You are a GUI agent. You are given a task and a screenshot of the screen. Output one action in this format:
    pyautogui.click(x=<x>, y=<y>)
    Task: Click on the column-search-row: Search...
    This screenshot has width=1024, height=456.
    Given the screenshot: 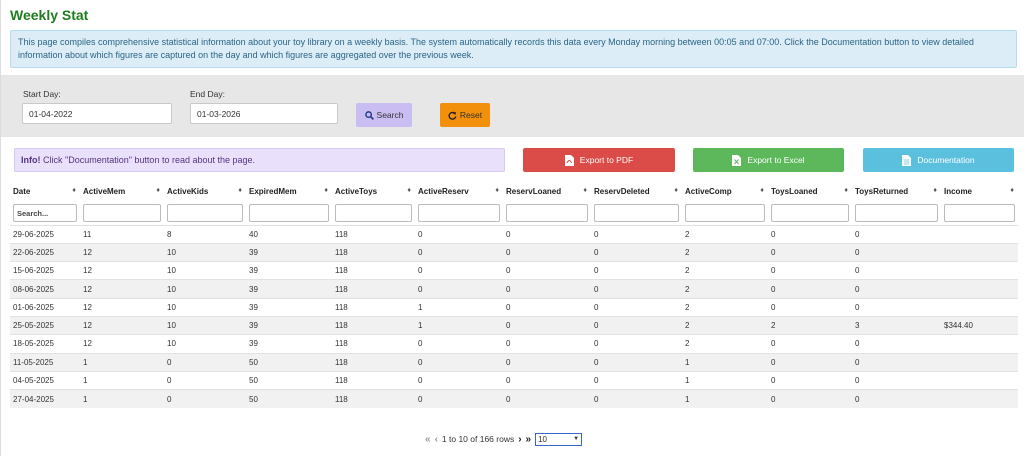 What is the action you would take?
    pyautogui.click(x=514, y=213)
    